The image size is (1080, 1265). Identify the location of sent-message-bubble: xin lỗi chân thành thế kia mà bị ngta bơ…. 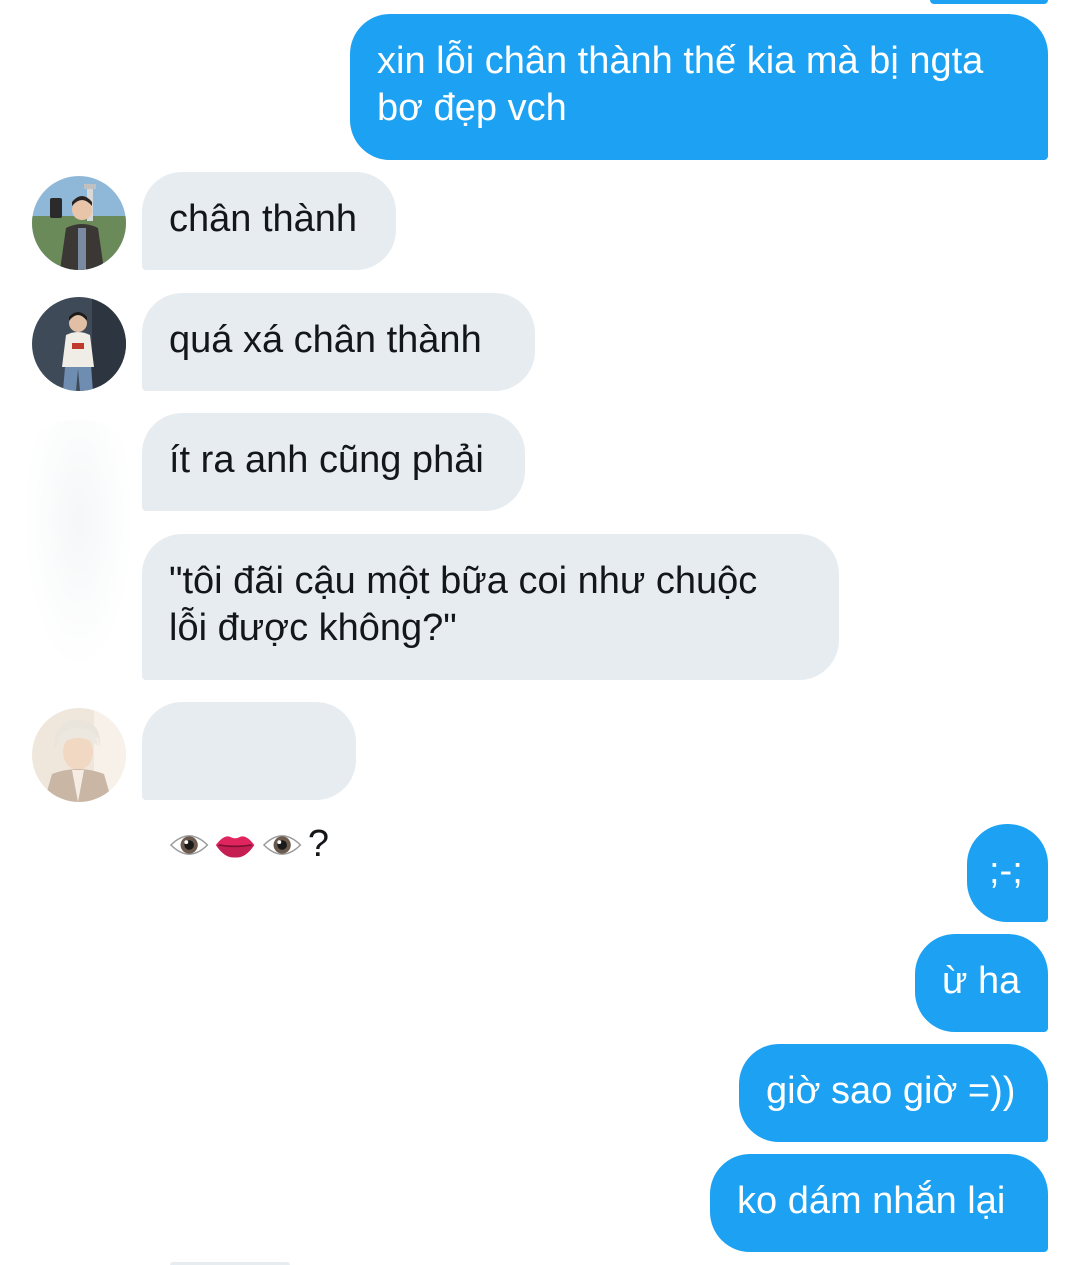
(699, 87).